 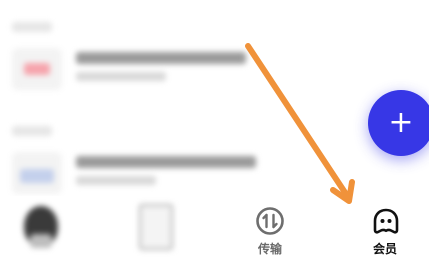 I want to click on nav-item-transfer: 传输, so click(x=270, y=230).